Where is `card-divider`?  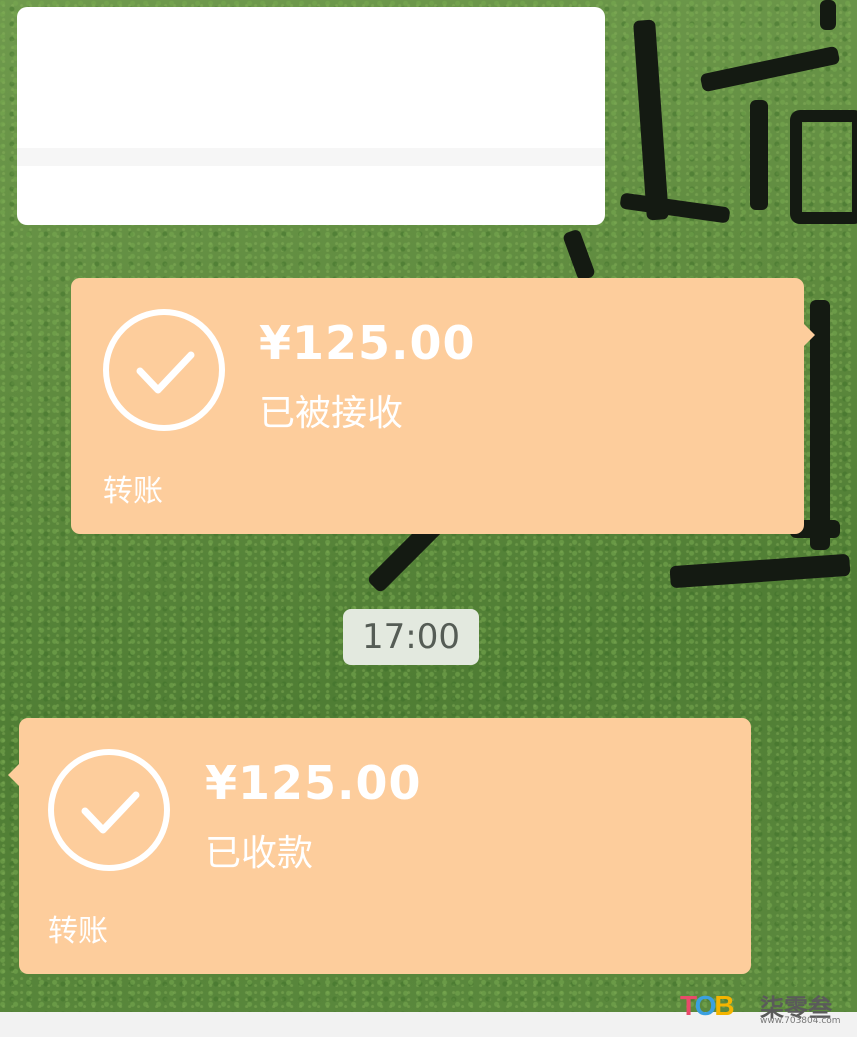
card-divider is located at coordinates (311, 157).